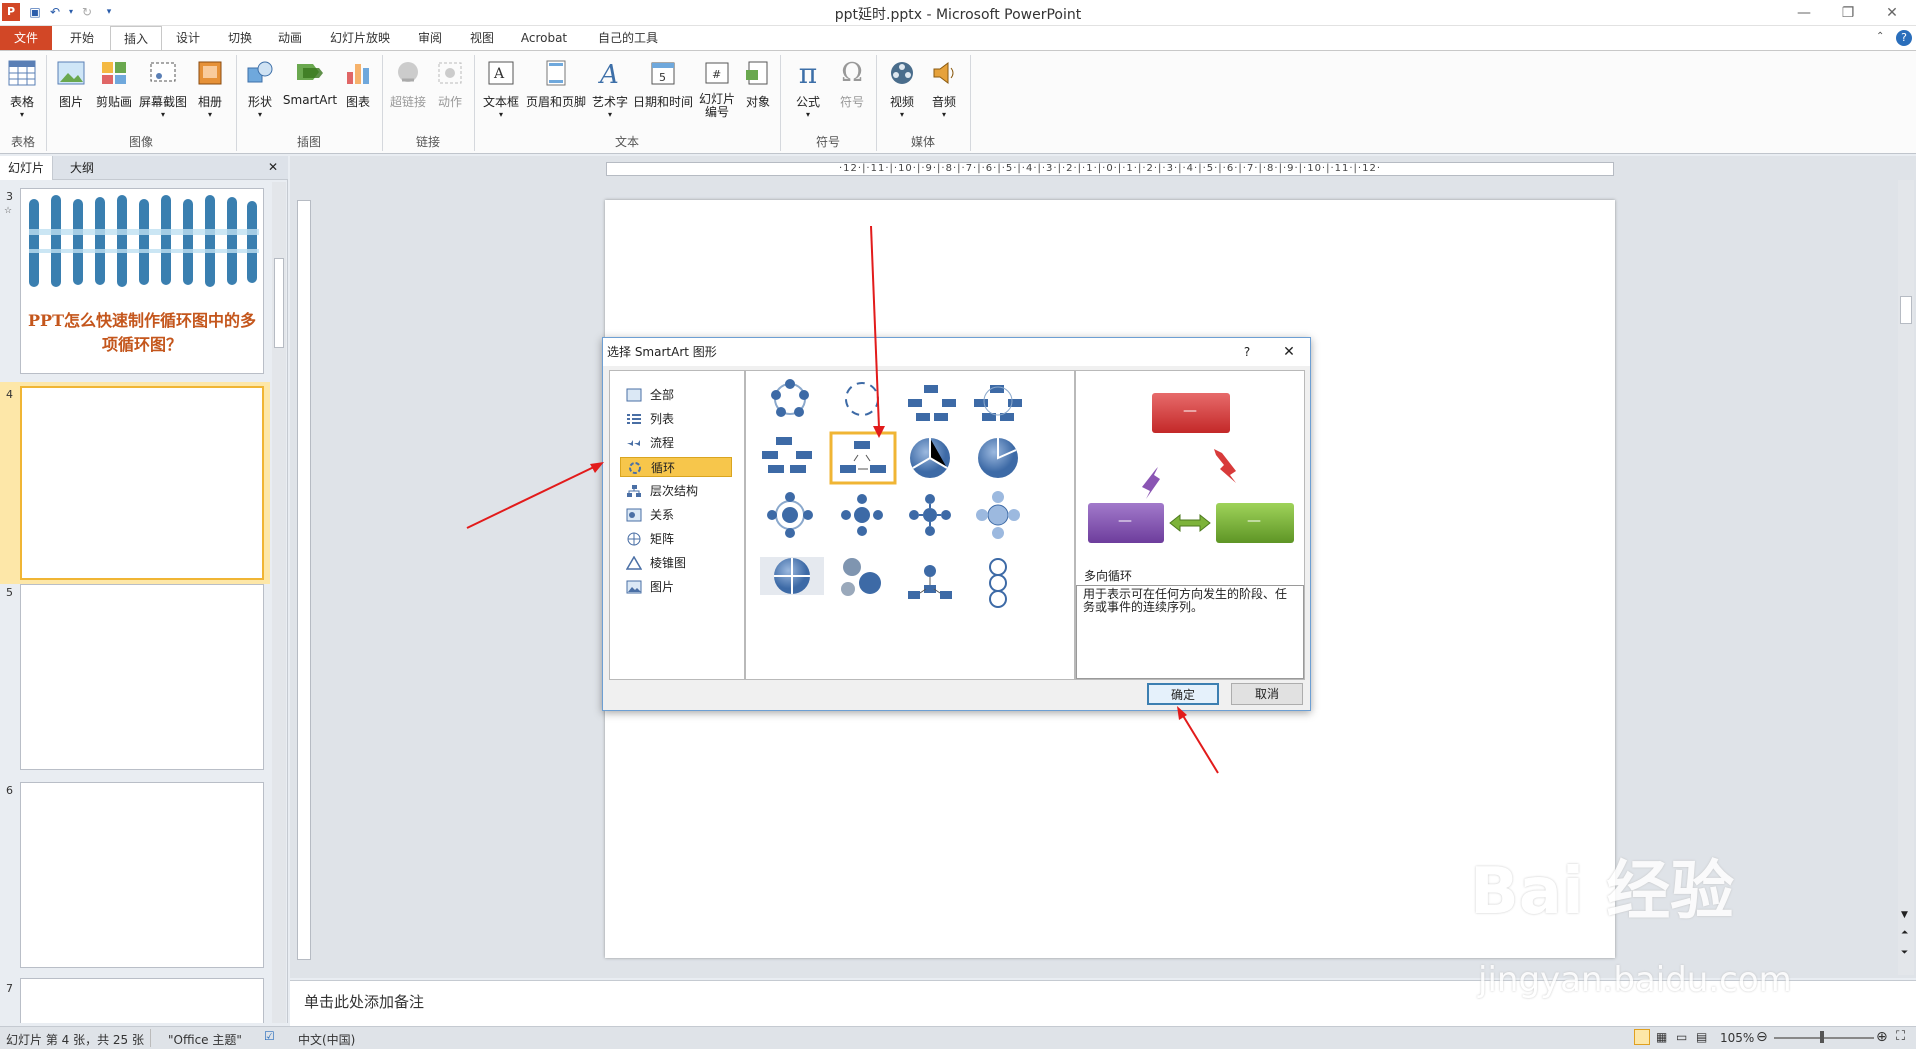  I want to click on tab-custom-tools: 自己的工具, so click(628, 38).